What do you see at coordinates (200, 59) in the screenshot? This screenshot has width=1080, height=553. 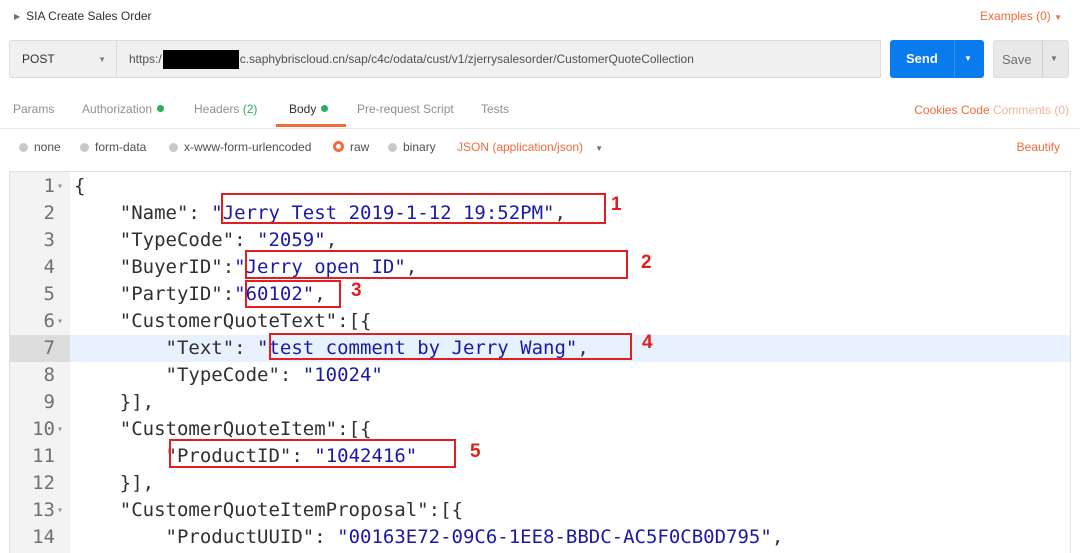 I see `redaction-box` at bounding box center [200, 59].